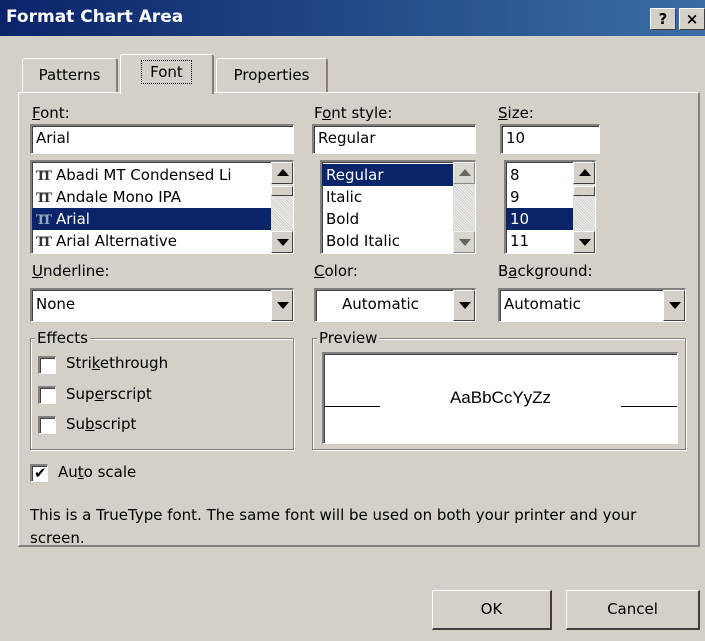 The width and height of the screenshot is (705, 641). I want to click on close-button: ×, so click(692, 19).